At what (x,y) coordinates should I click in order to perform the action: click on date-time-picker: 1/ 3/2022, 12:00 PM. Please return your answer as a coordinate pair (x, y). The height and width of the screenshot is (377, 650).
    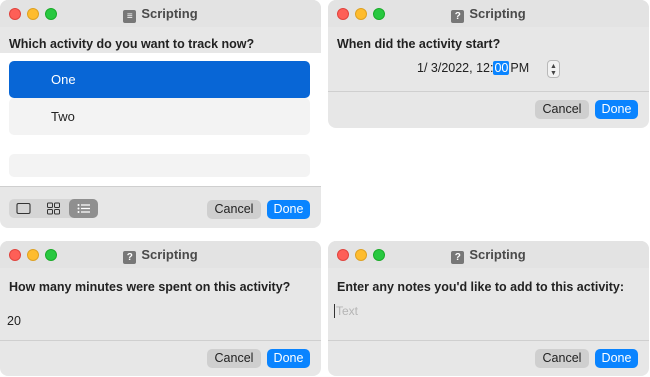
    Looking at the image, I should click on (473, 68).